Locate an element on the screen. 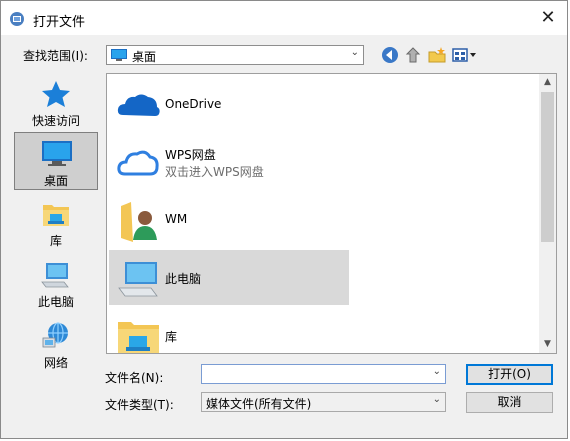 Image resolution: width=570 pixels, height=441 pixels. file-name: WPS网盘 is located at coordinates (190, 155).